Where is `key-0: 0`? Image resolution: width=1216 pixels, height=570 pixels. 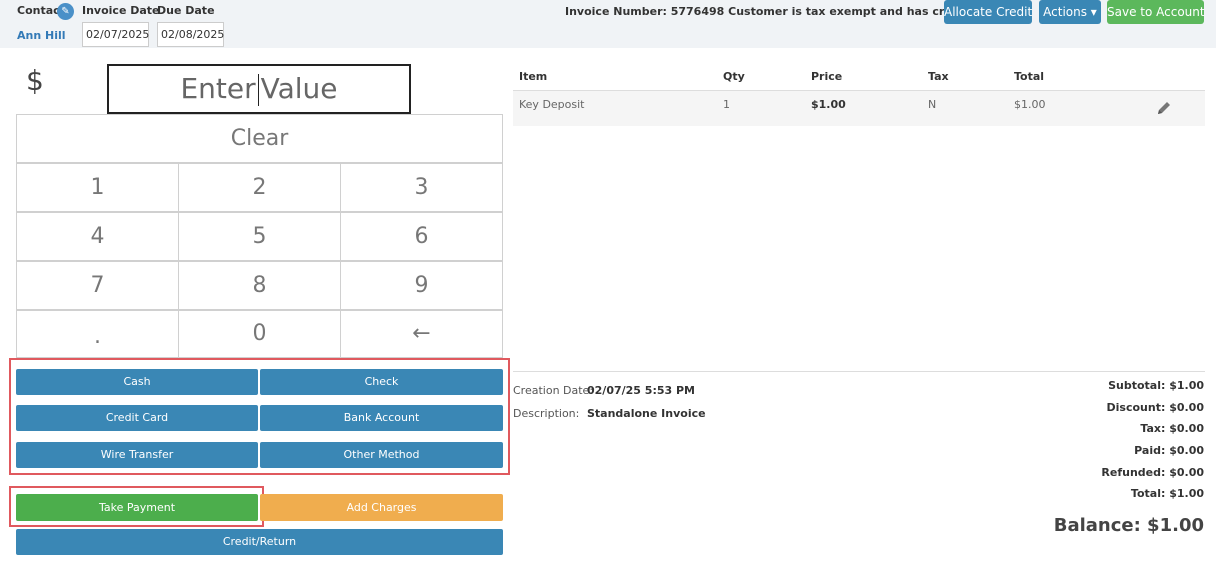
key-0: 0 is located at coordinates (259, 334).